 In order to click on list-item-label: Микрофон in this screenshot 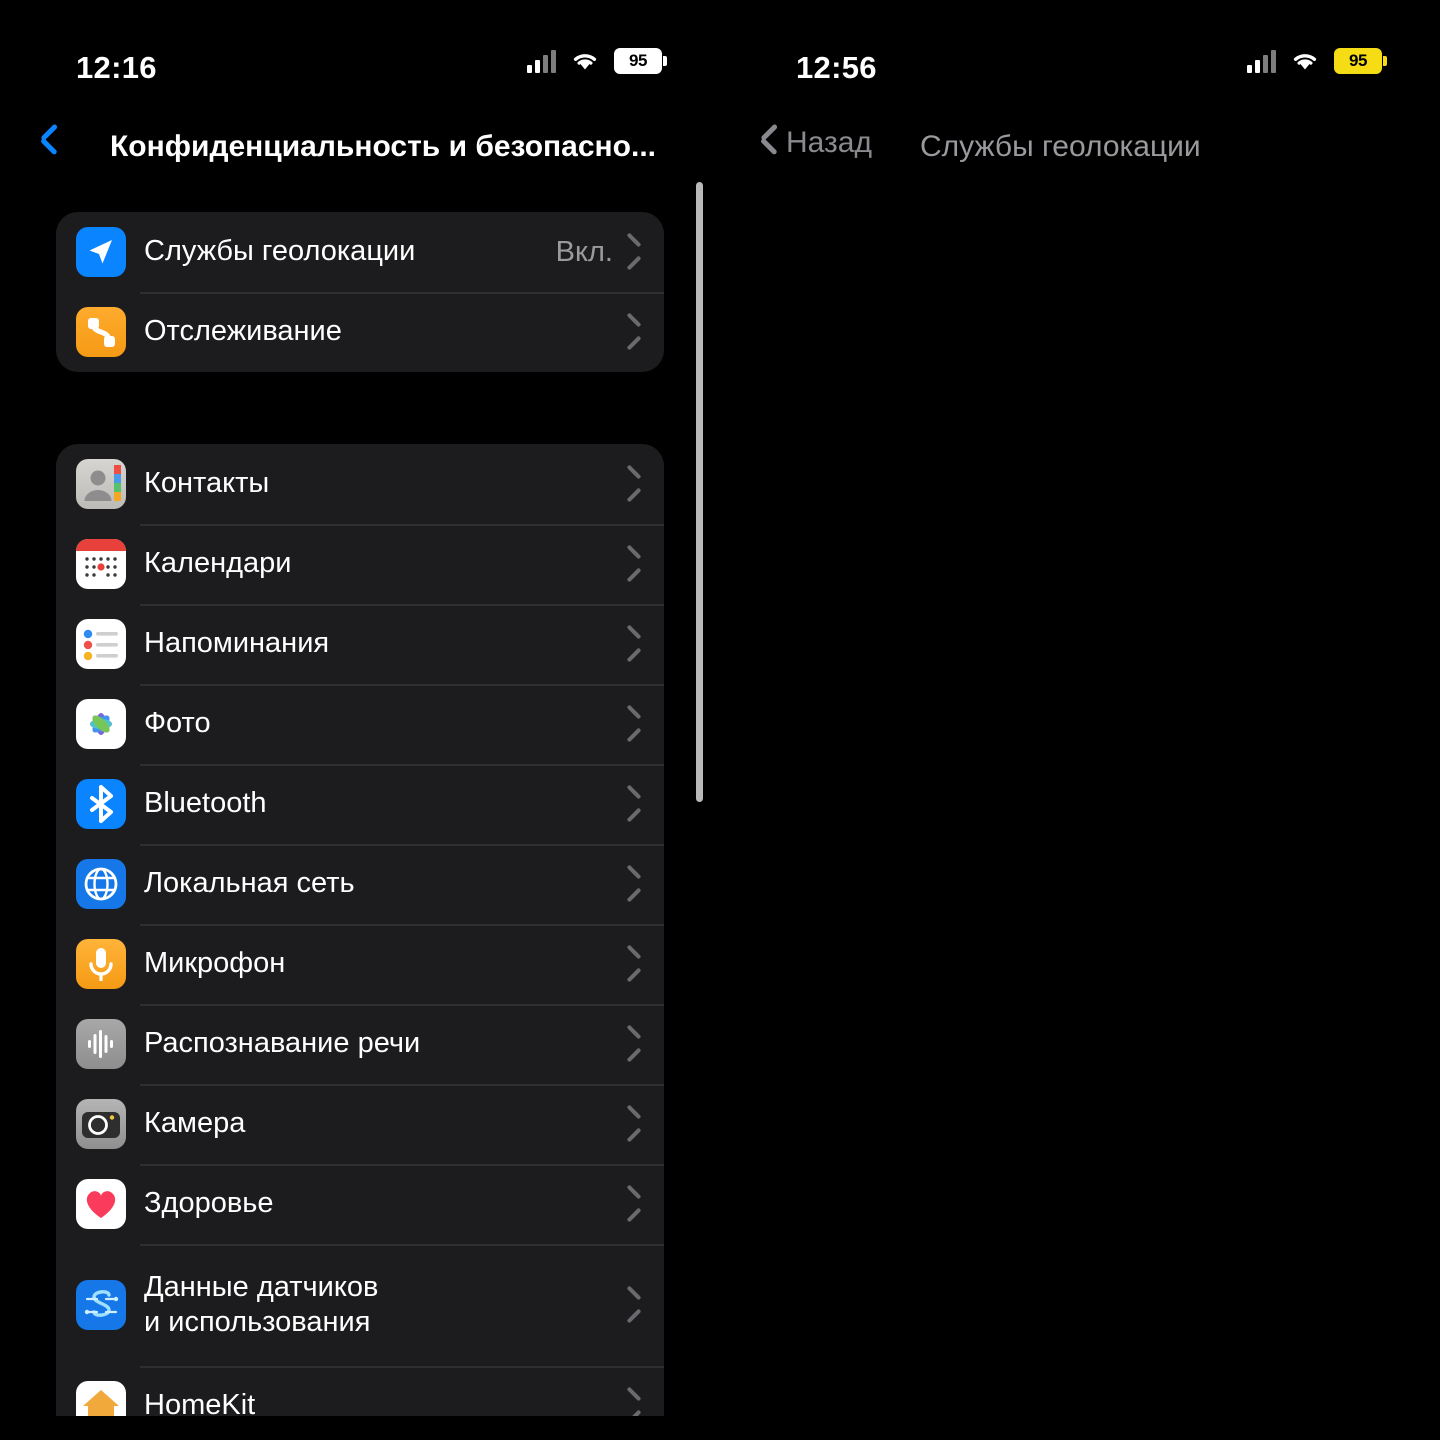, I will do `click(215, 963)`.